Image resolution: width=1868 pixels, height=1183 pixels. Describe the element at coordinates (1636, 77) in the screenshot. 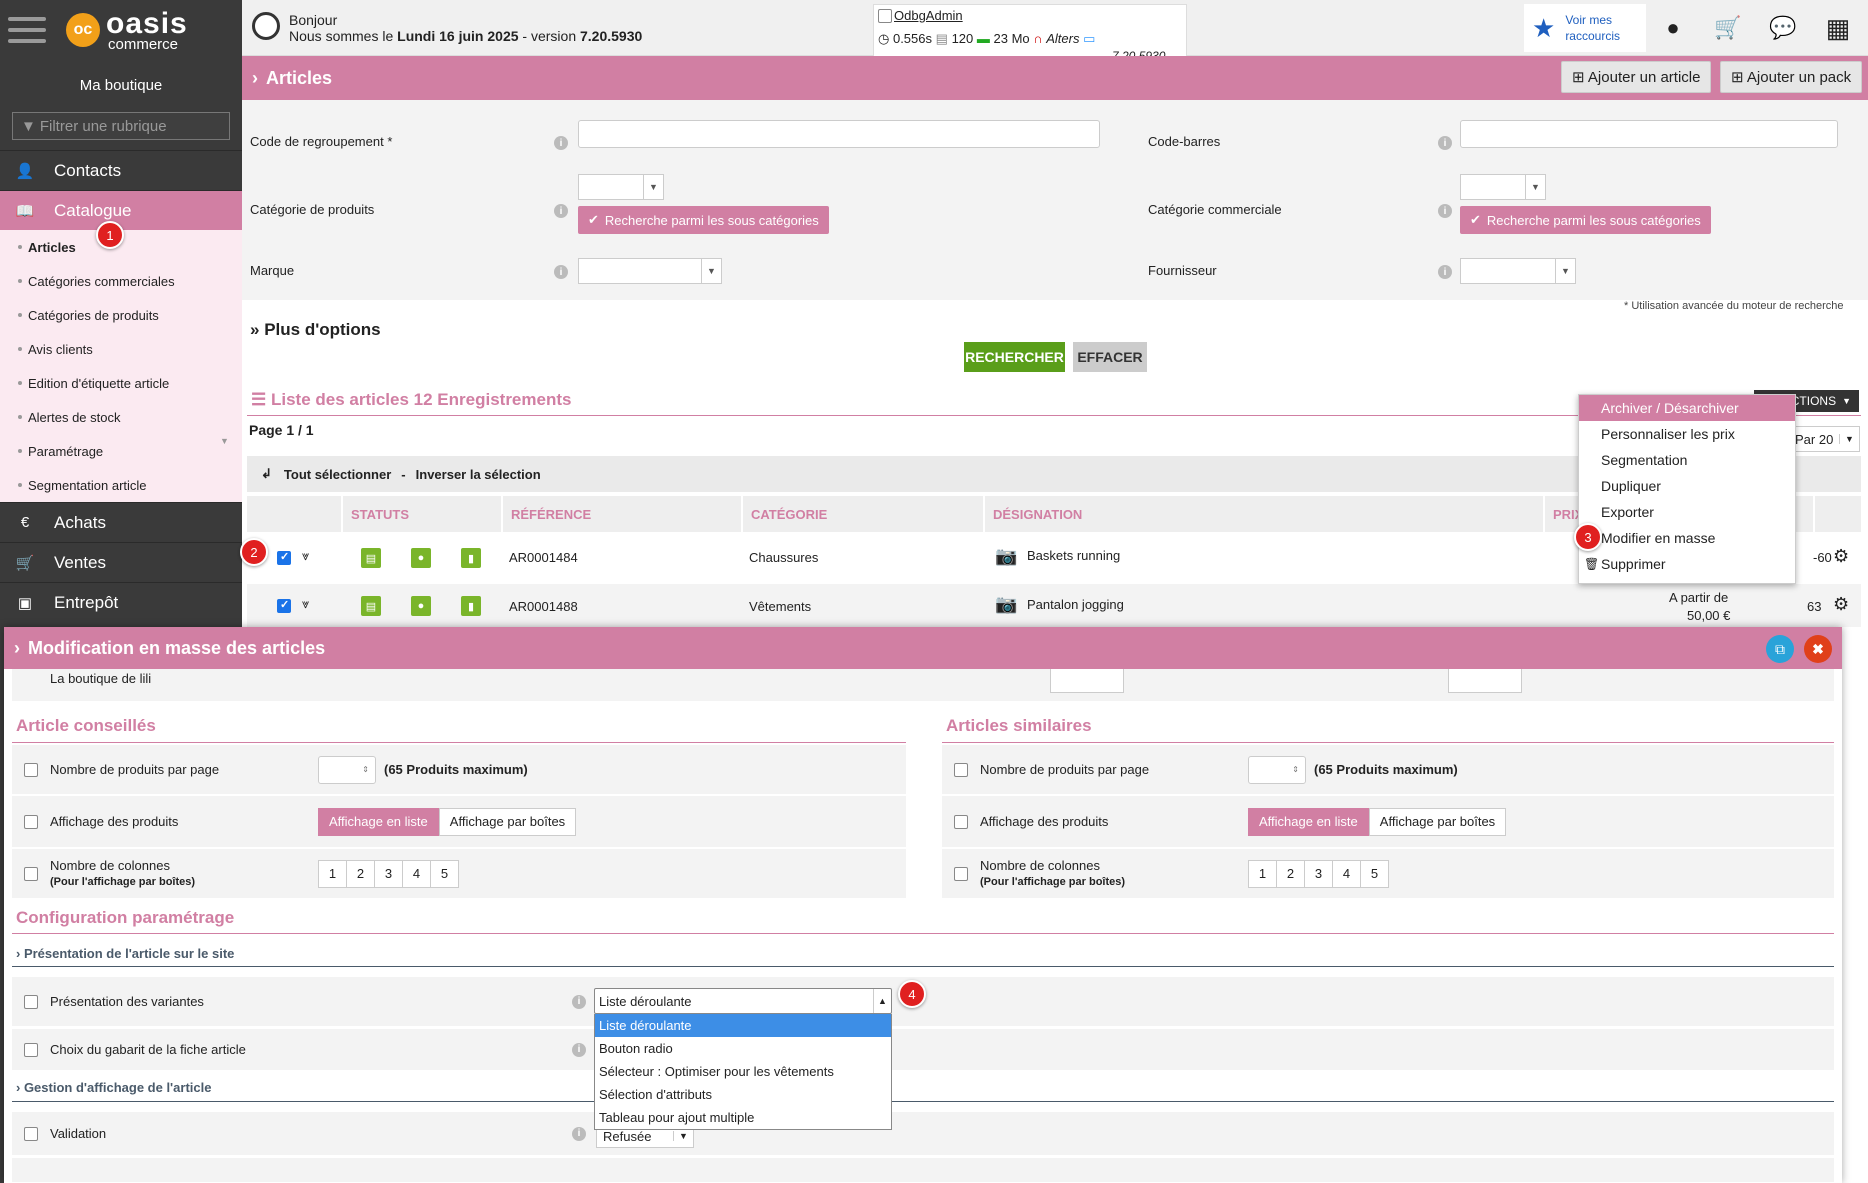

I see `add-article-button: ⊞ Ajouter un article` at that location.